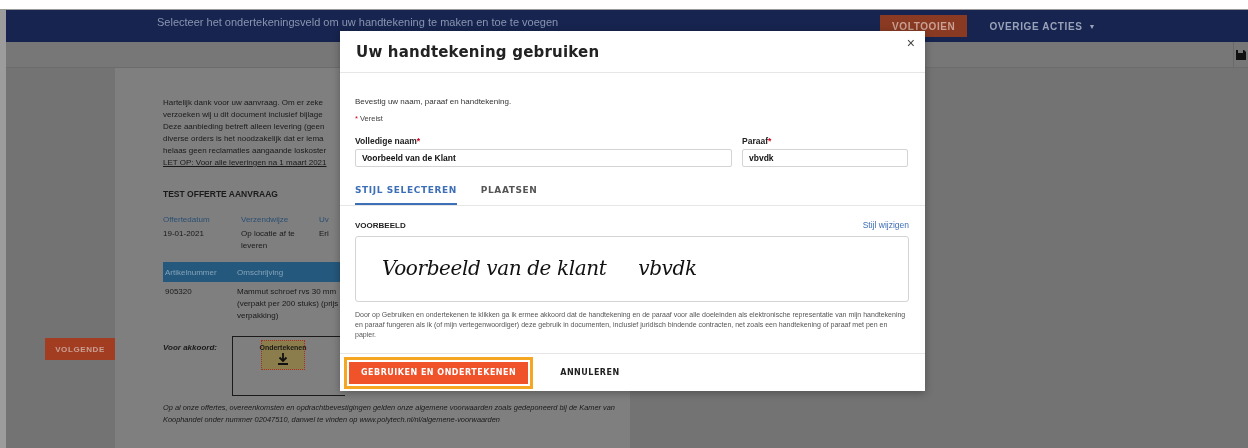 The width and height of the screenshot is (1248, 448). What do you see at coordinates (178, 292) in the screenshot?
I see `table-cell-text: 905320` at bounding box center [178, 292].